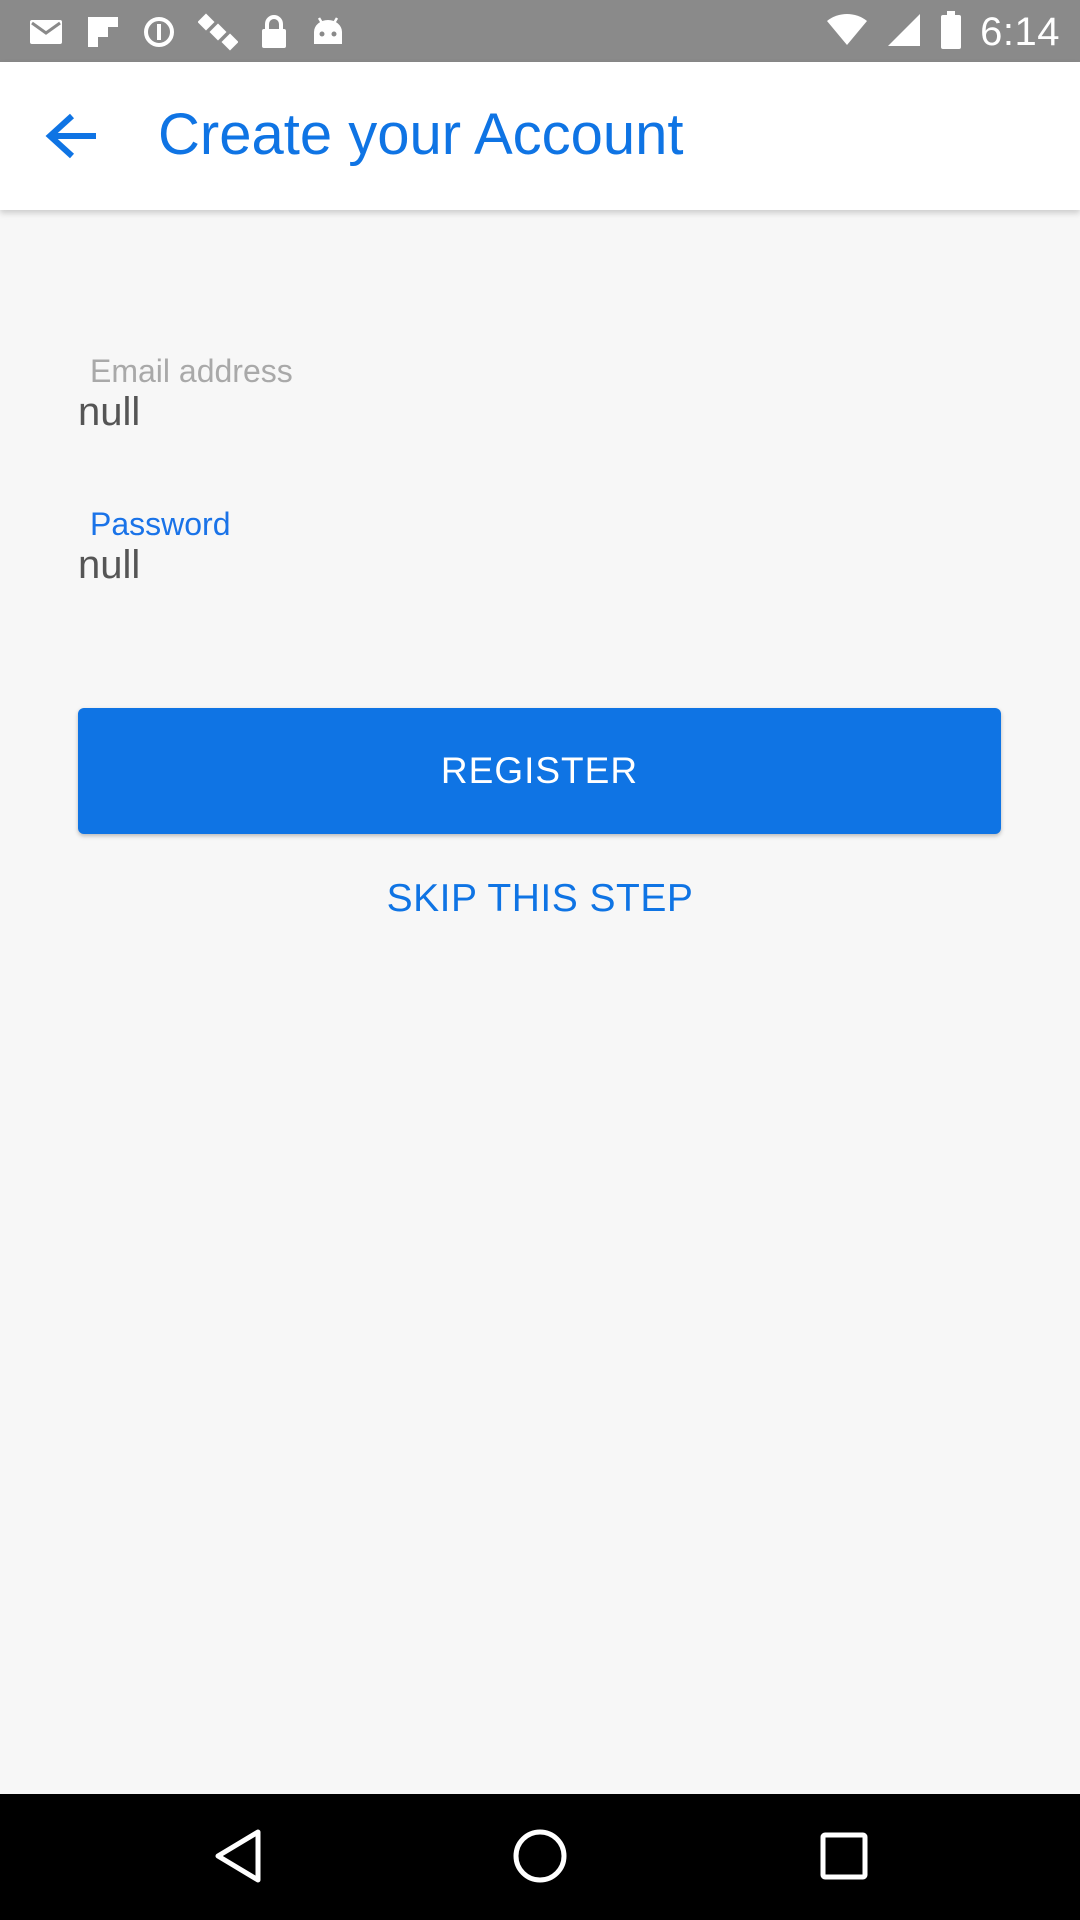  Describe the element at coordinates (109, 412) in the screenshot. I see `email-input: null` at that location.